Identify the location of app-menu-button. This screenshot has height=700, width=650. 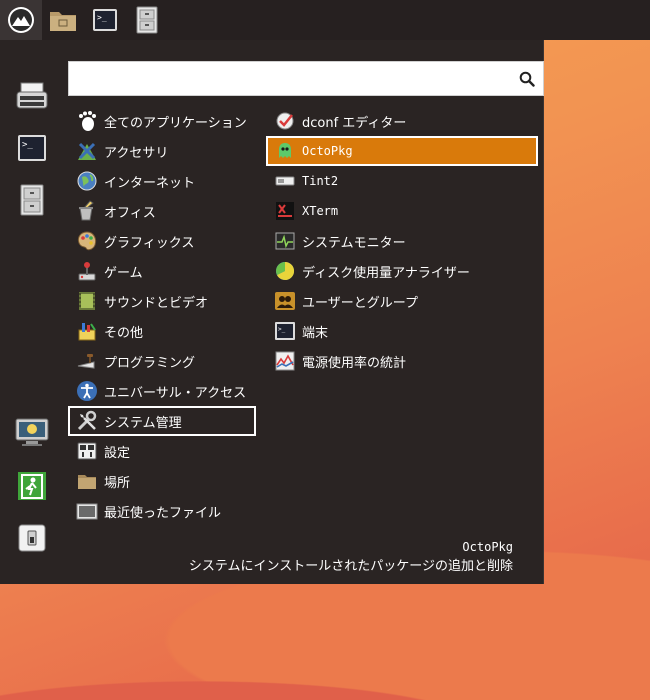
(21, 20).